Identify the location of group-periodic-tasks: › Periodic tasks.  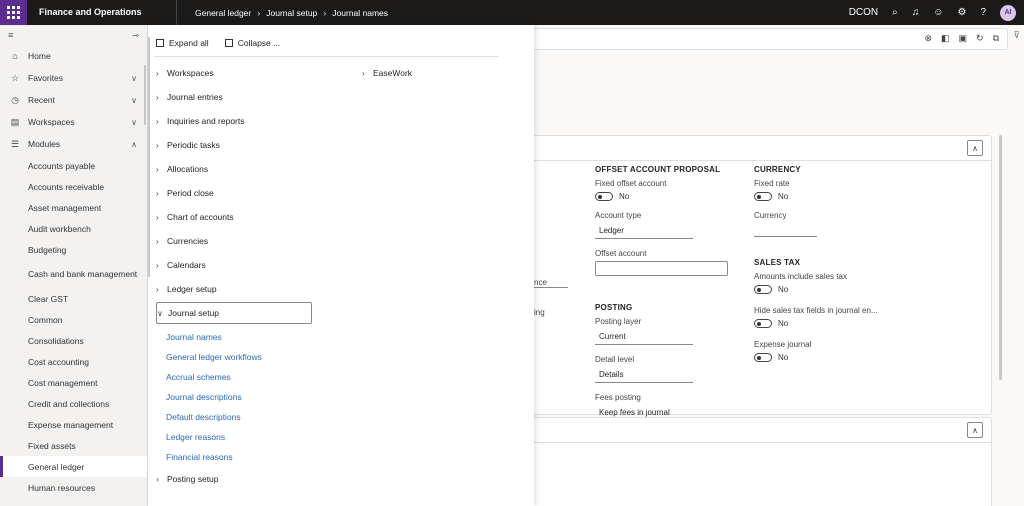
(234, 145).